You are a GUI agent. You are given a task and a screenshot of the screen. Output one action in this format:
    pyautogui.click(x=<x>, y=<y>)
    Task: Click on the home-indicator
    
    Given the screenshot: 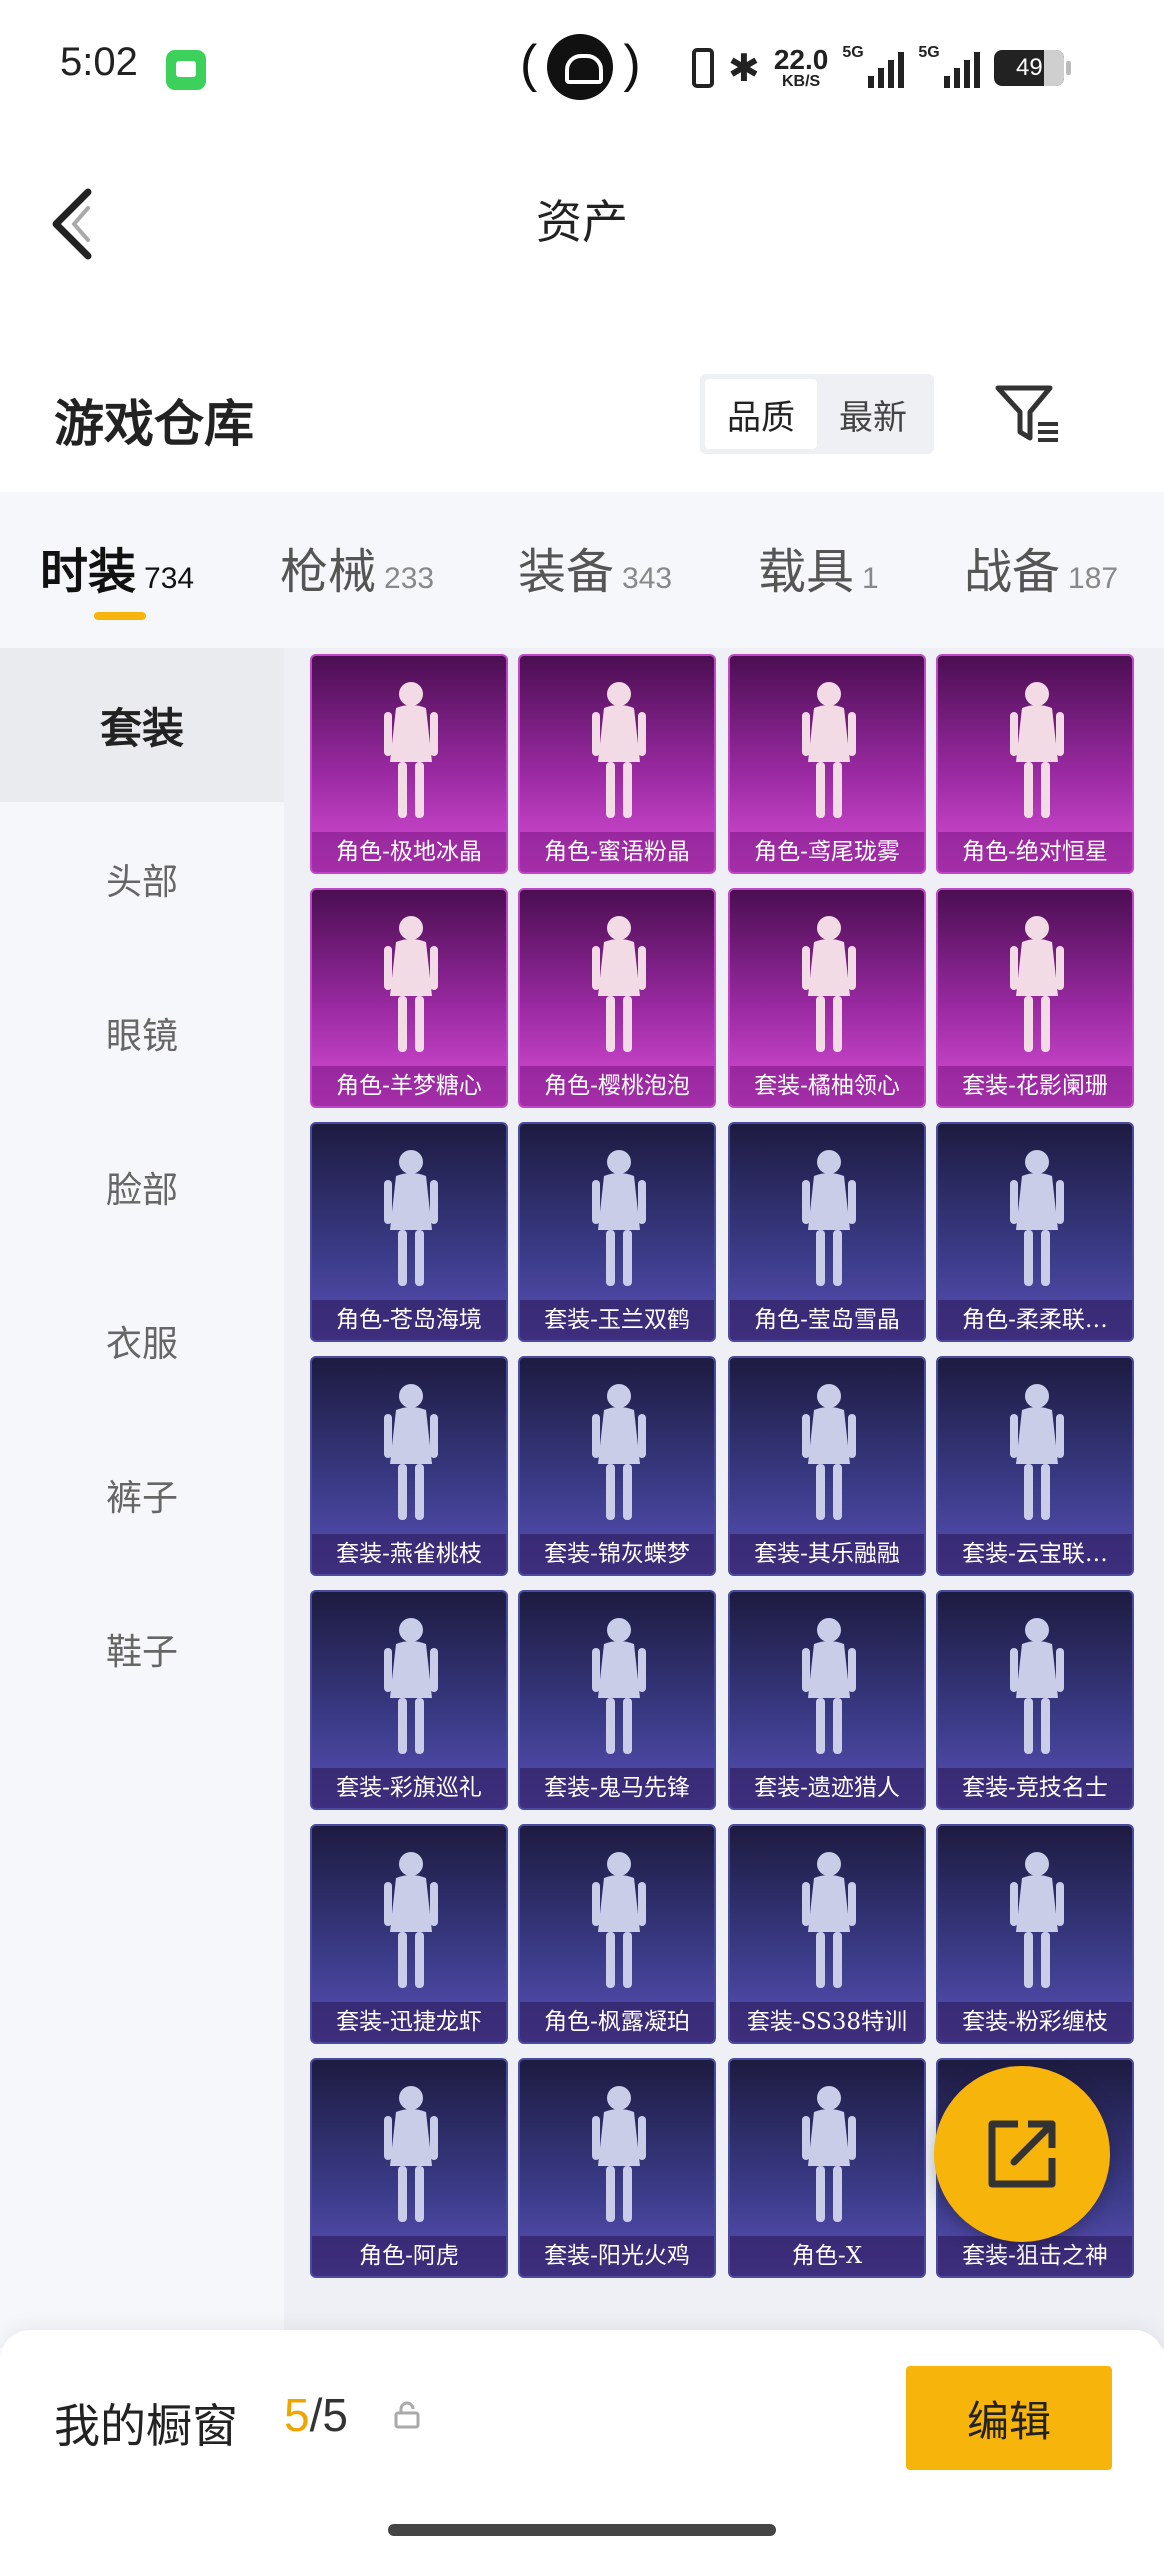 What is the action you would take?
    pyautogui.click(x=582, y=2530)
    